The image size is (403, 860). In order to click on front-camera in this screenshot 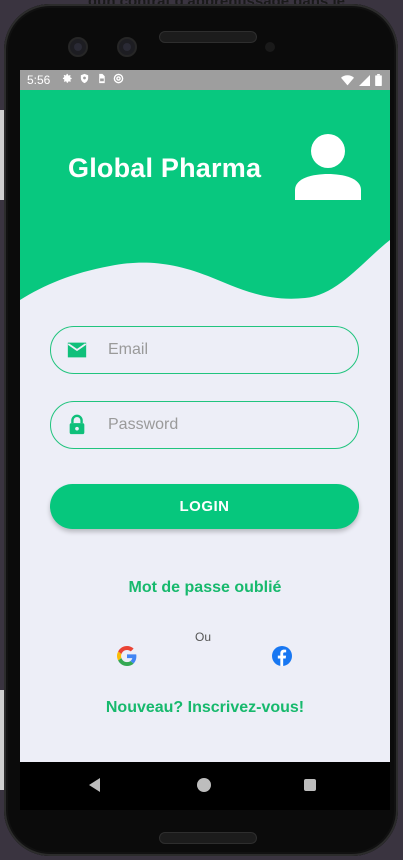, I will do `click(78, 47)`.